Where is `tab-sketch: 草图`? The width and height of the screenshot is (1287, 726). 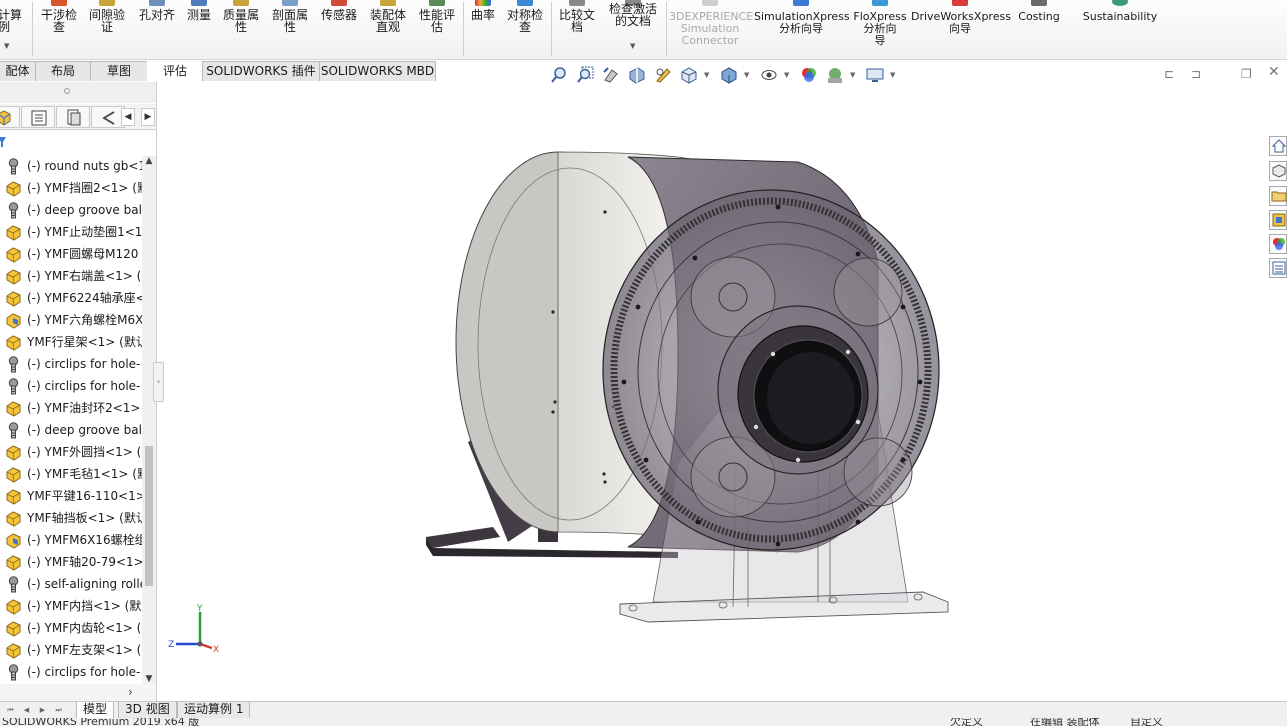 tab-sketch: 草图 is located at coordinates (119, 71).